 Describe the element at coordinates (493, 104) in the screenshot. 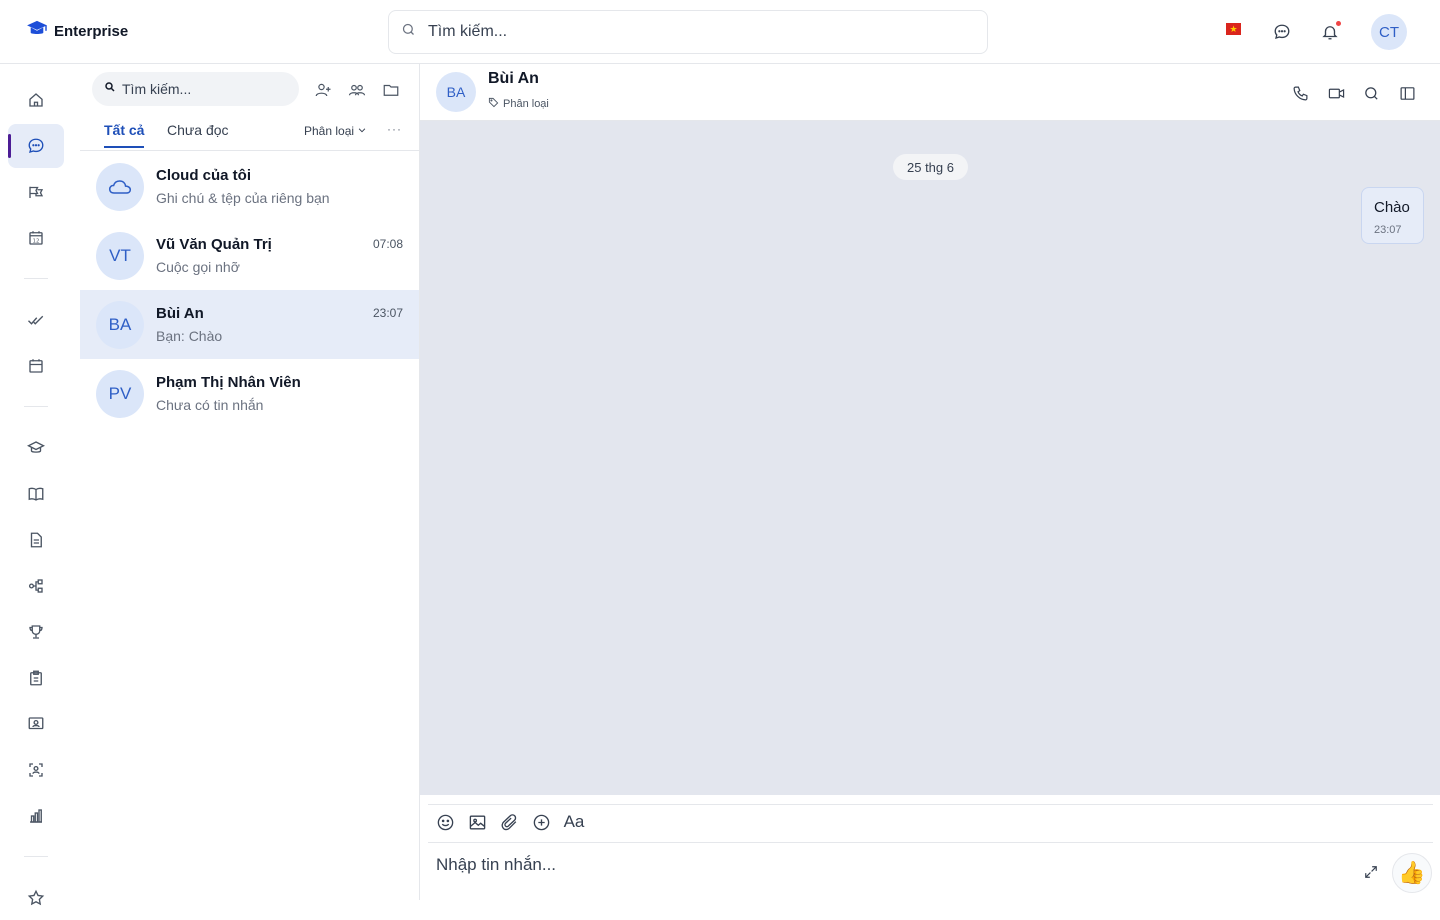

I see `tag-icon` at that location.